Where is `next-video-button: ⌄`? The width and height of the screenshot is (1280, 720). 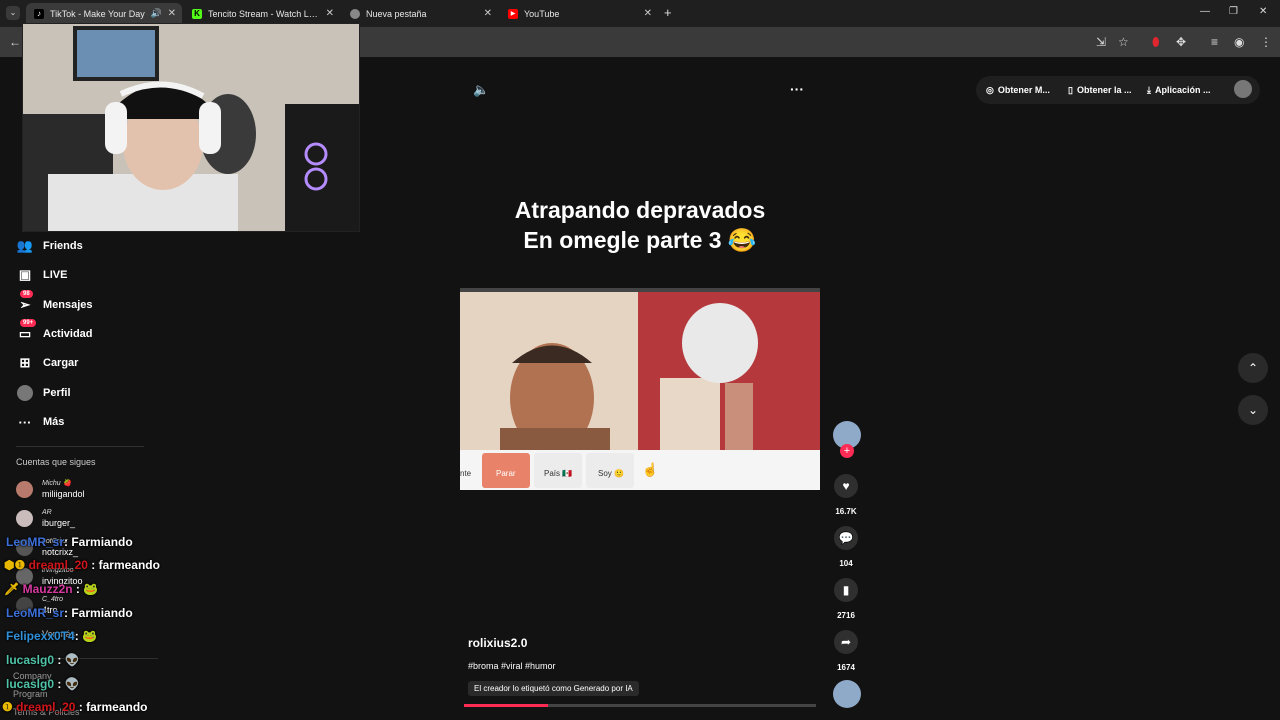 next-video-button: ⌄ is located at coordinates (1253, 410).